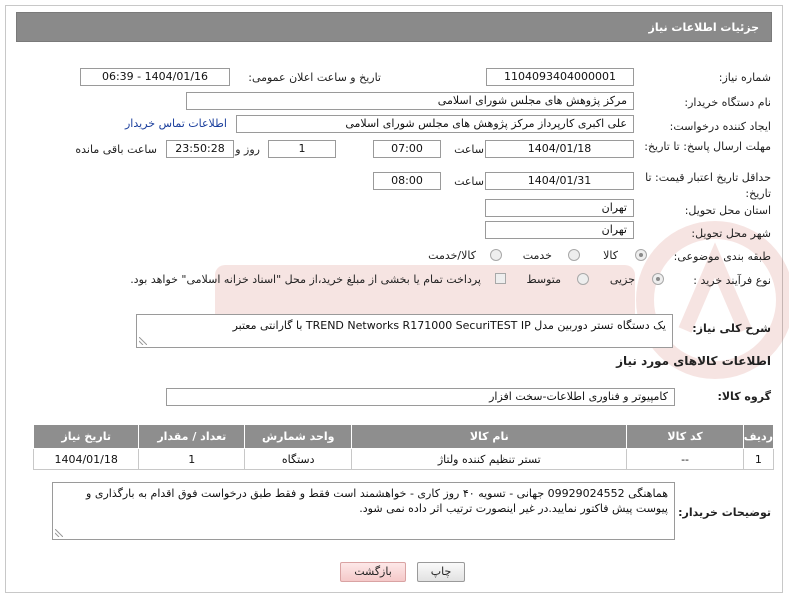 The width and height of the screenshot is (789, 598). What do you see at coordinates (452, 255) in the screenshot?
I see `category-goods-service-label: کالا/خدمت` at bounding box center [452, 255].